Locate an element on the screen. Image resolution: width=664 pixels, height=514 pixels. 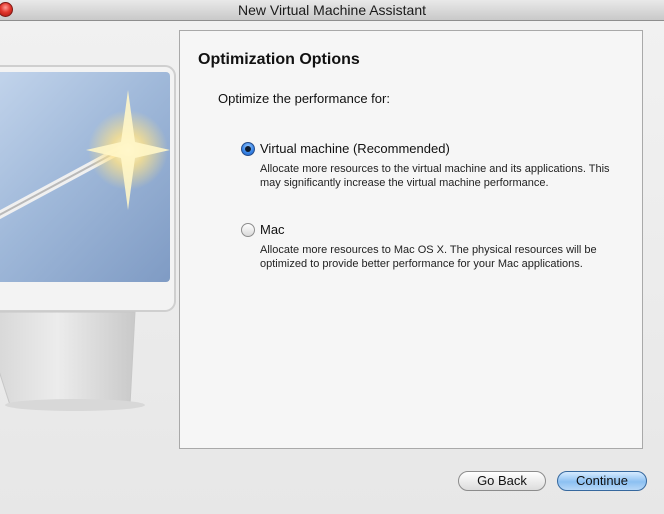
title-bar: New Virtual Machine Assistant is located at coordinates (332, 10).